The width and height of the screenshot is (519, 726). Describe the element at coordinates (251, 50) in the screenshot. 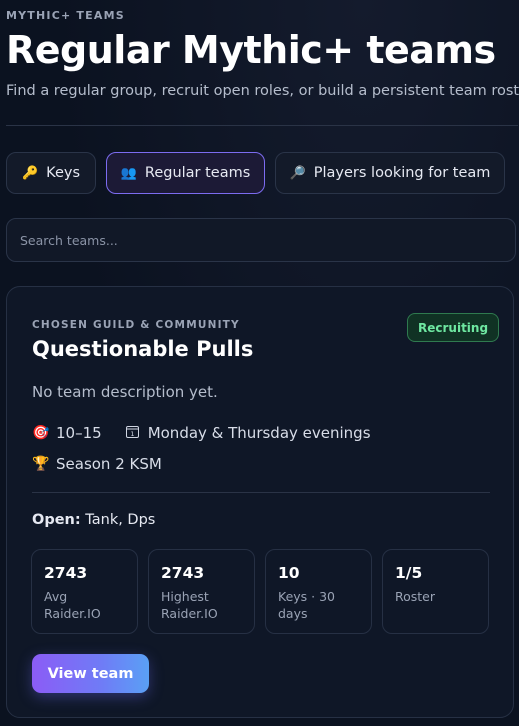

I see `page-title: Regular Mythic+ teams` at that location.